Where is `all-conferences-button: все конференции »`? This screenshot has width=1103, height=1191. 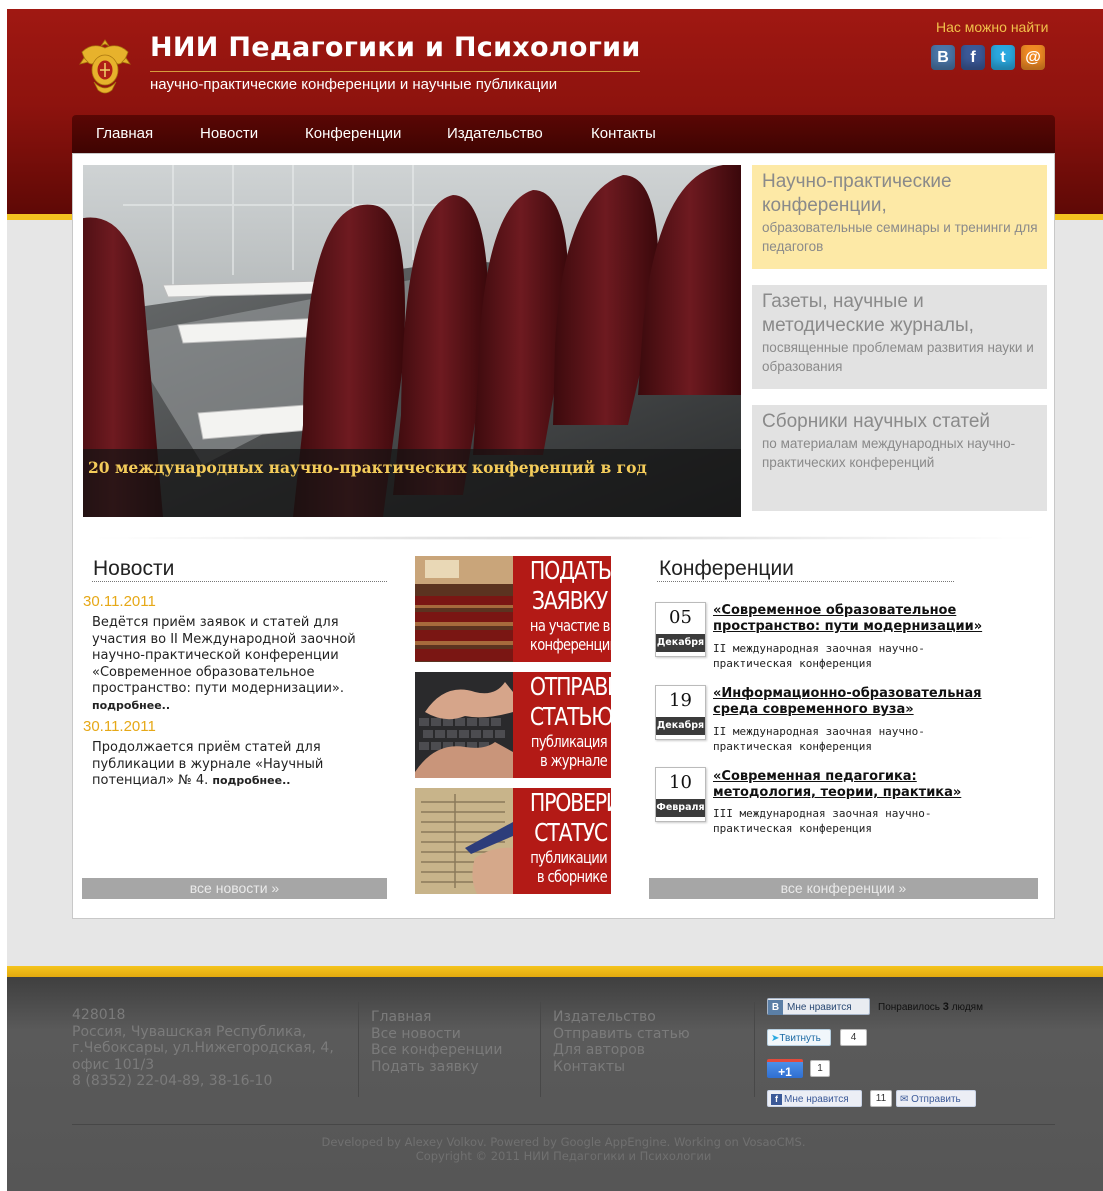
all-conferences-button: все конференции » is located at coordinates (843, 888).